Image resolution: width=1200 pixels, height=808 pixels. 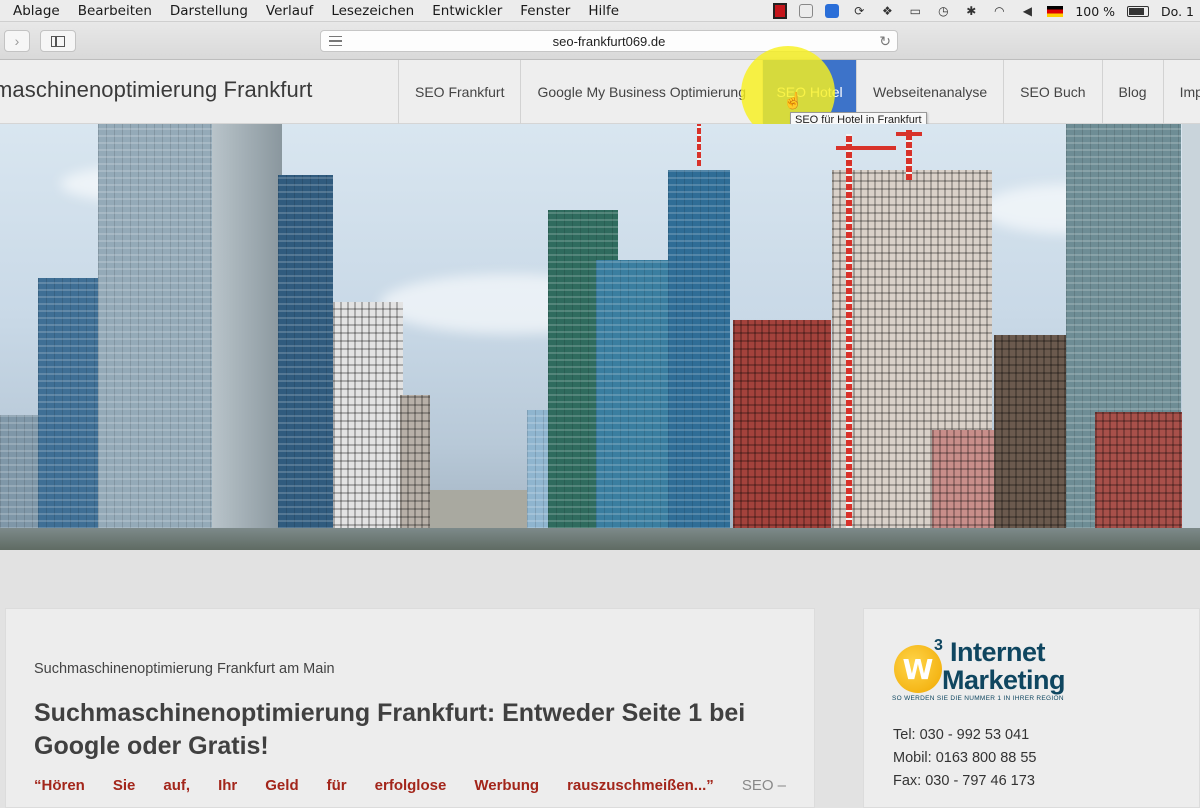 I want to click on logo-superscript: 3, so click(x=938, y=645).